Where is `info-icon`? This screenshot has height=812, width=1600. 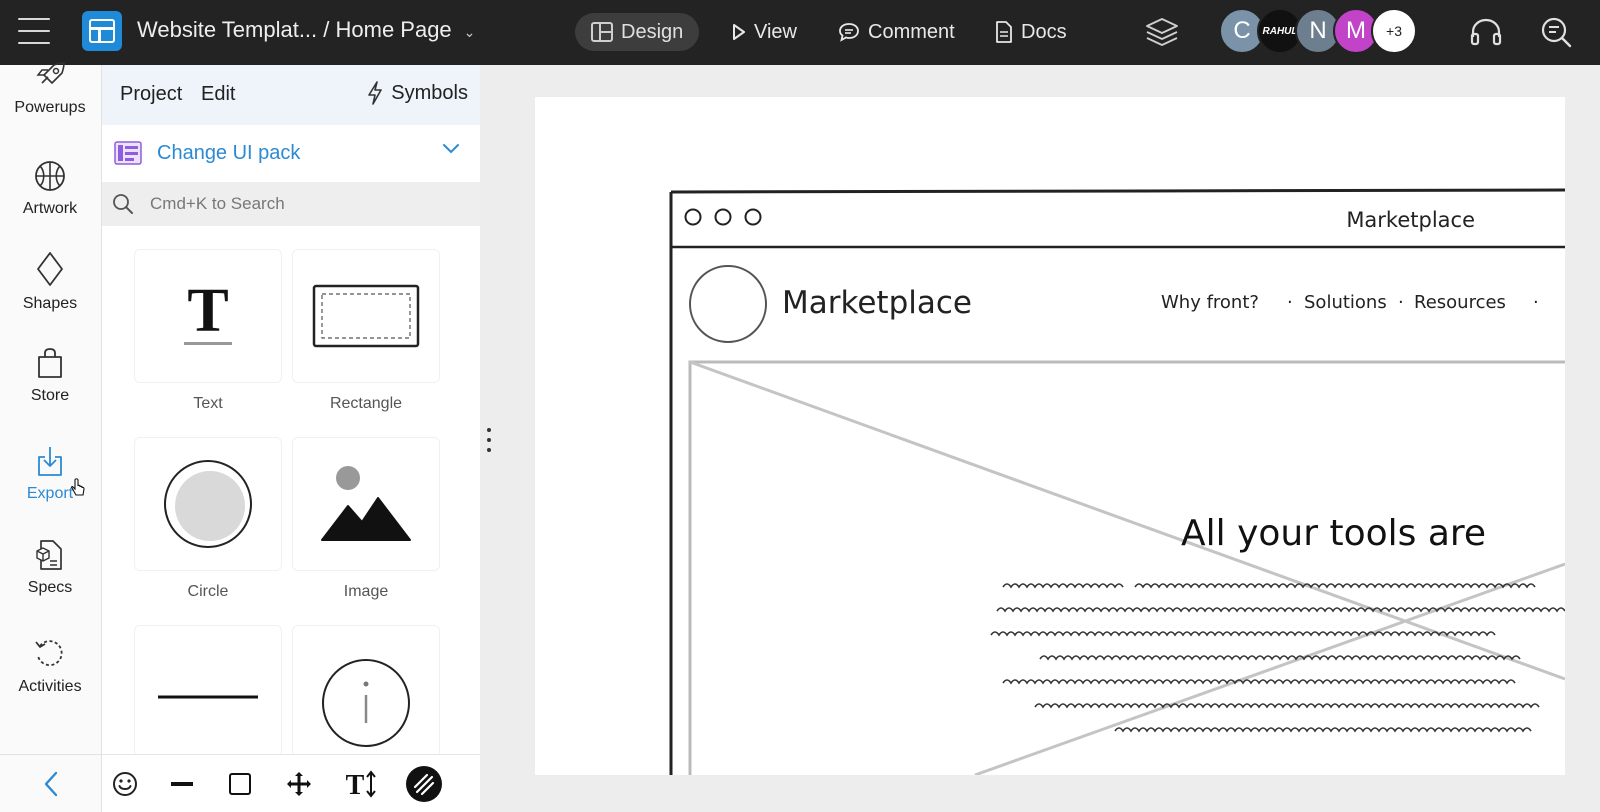
info-icon is located at coordinates (366, 703).